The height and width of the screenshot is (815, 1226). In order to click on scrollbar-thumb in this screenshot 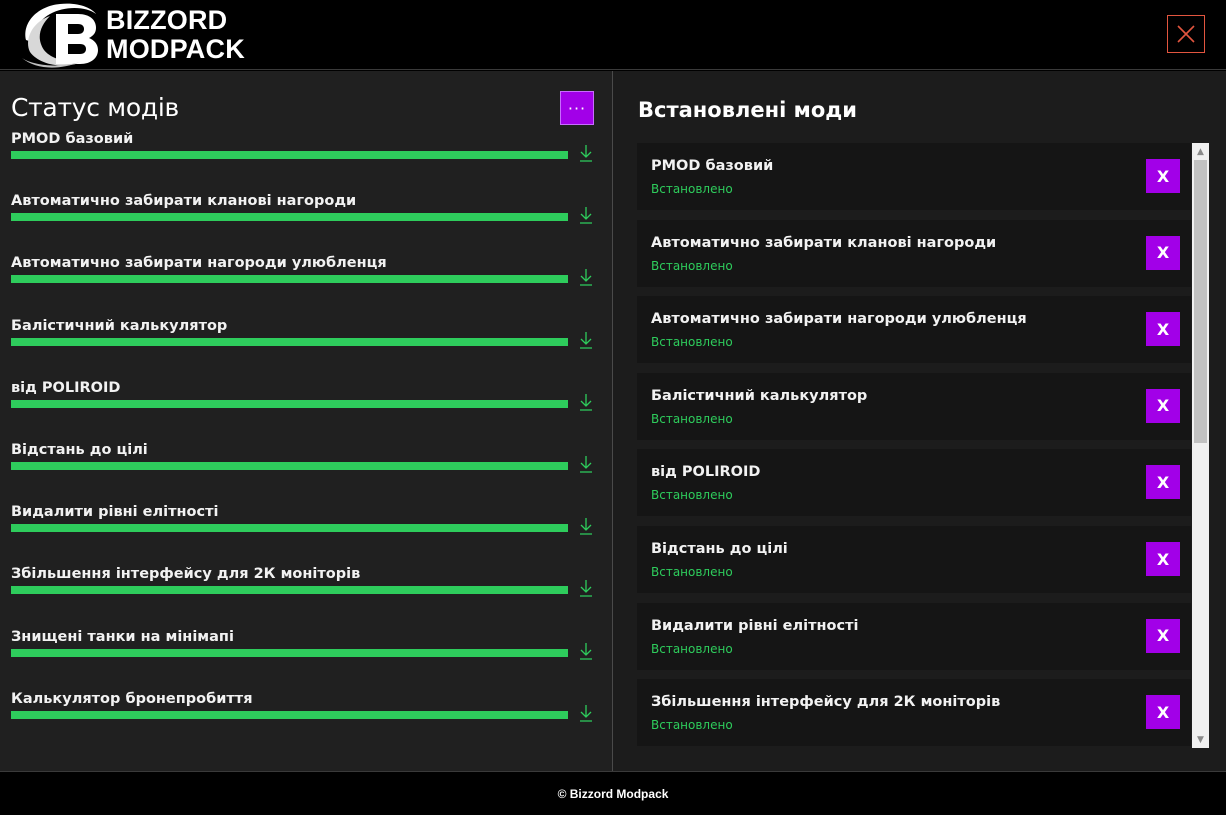, I will do `click(1200, 301)`.